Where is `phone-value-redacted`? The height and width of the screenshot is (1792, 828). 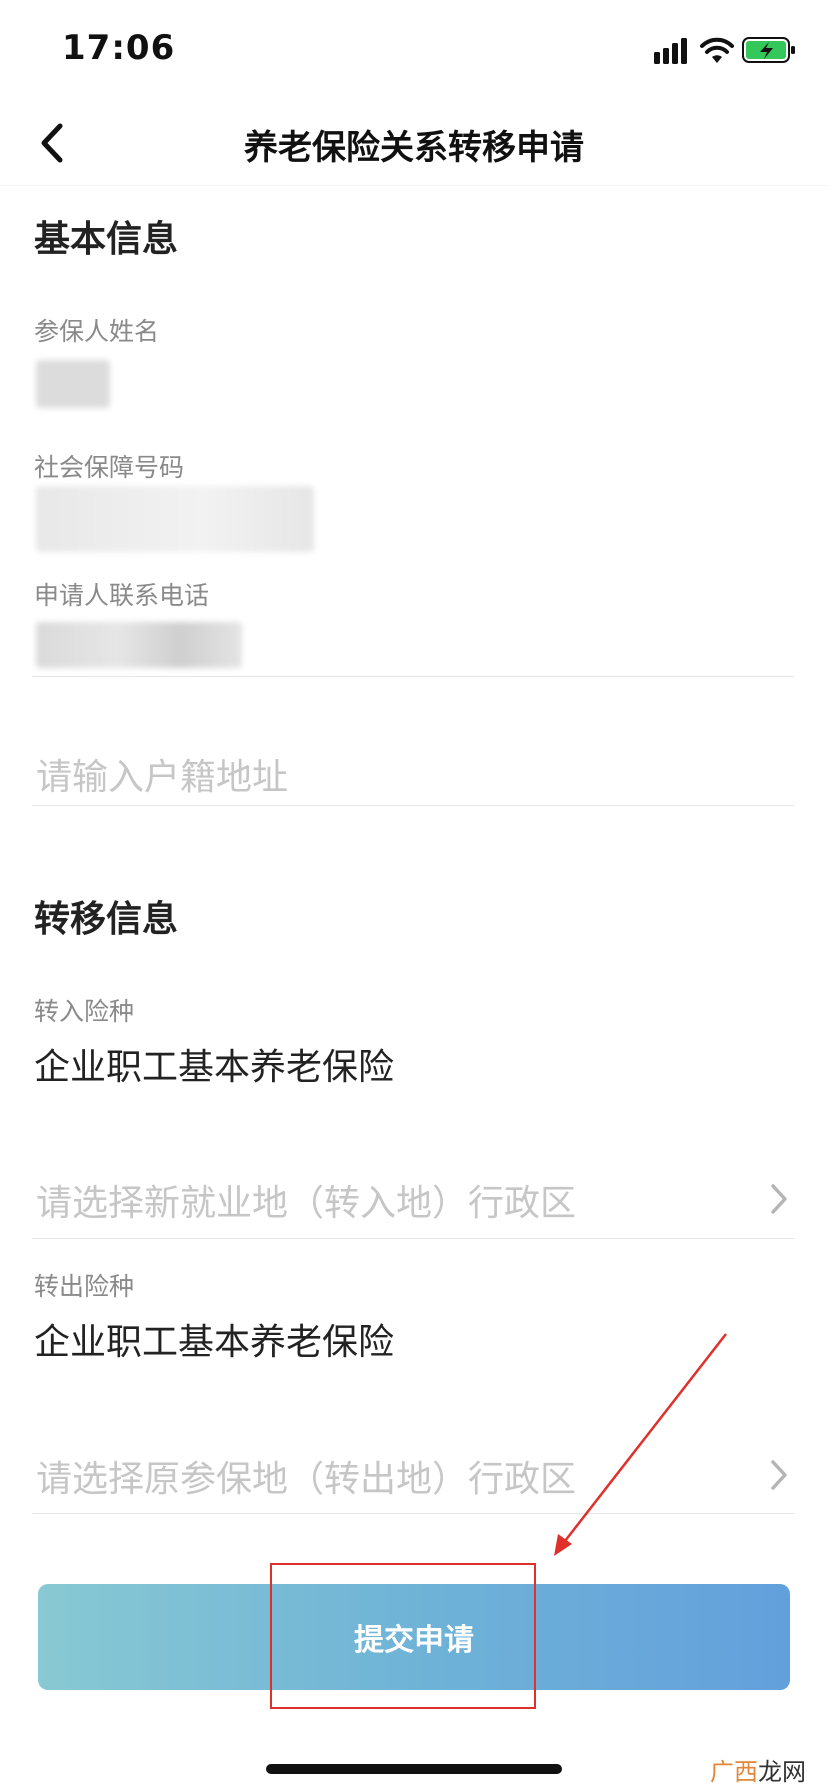 phone-value-redacted is located at coordinates (139, 645).